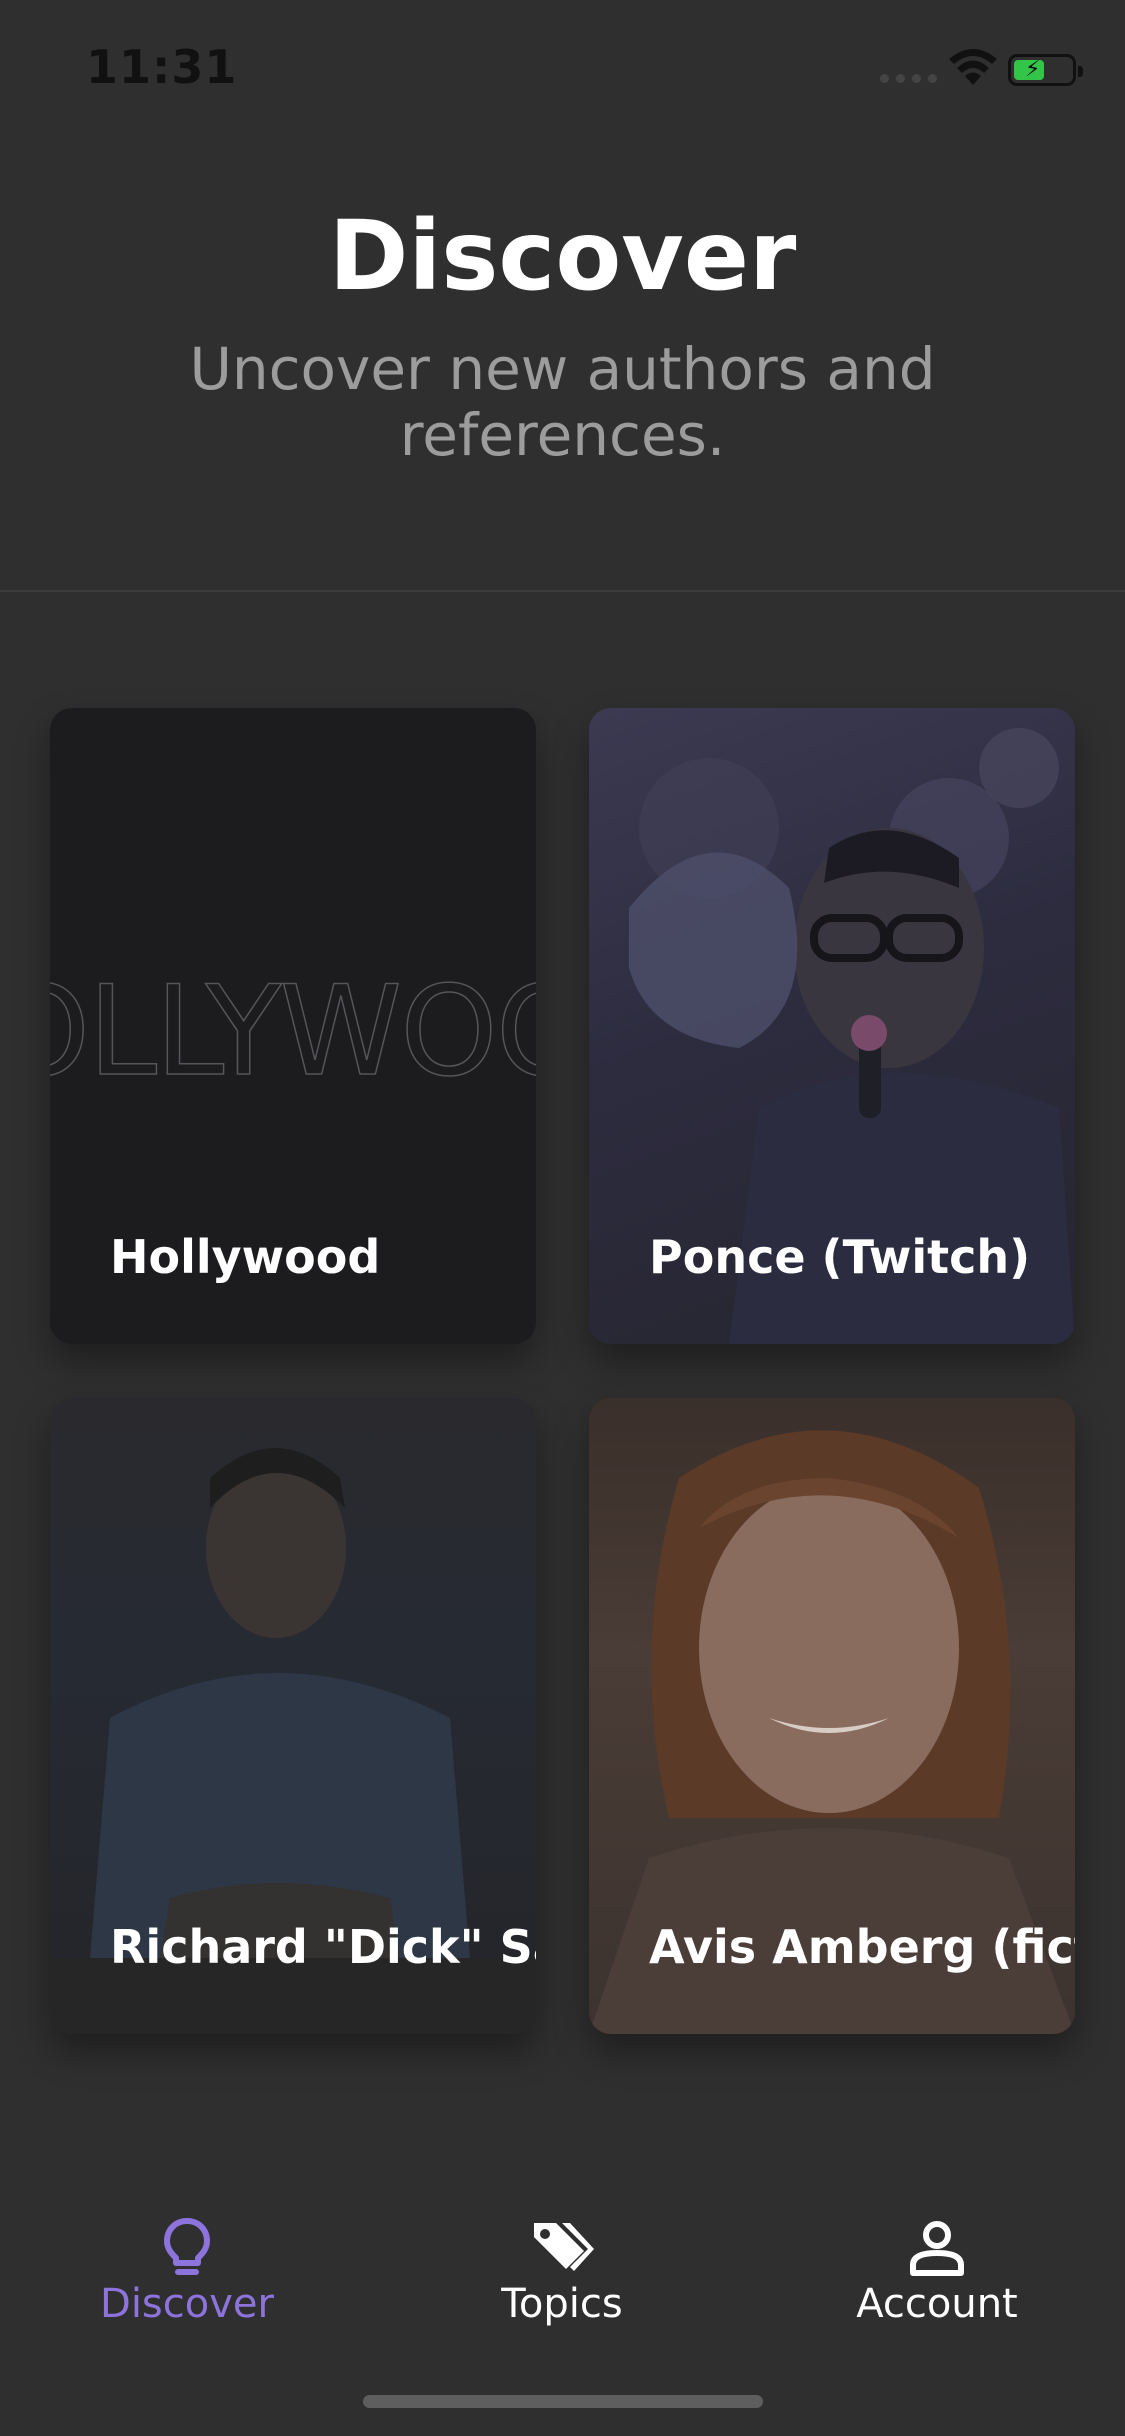 The width and height of the screenshot is (1125, 2436). I want to click on card-label: Richard "Dick" Samuels, so click(323, 1947).